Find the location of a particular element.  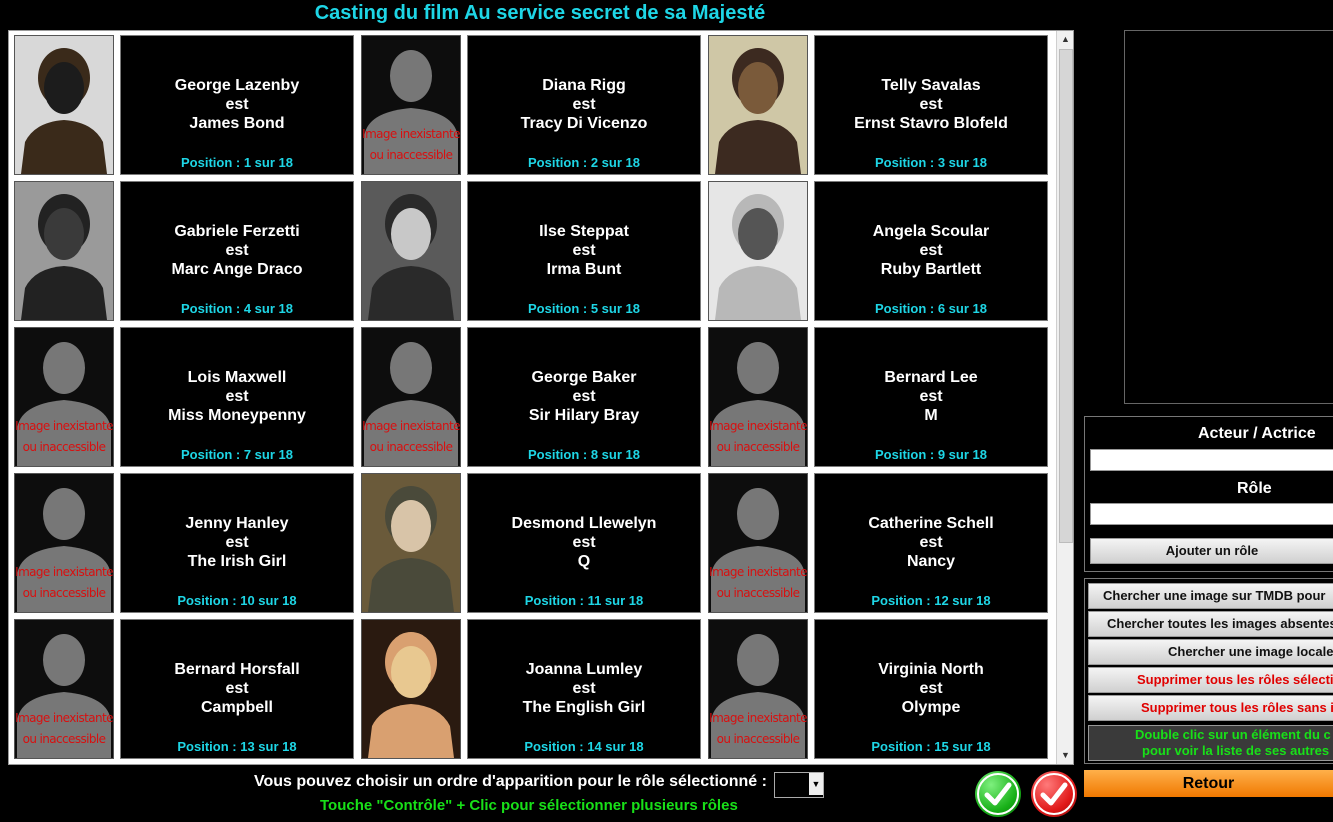

actor-name: Desmond Llewelyn is located at coordinates (584, 523).